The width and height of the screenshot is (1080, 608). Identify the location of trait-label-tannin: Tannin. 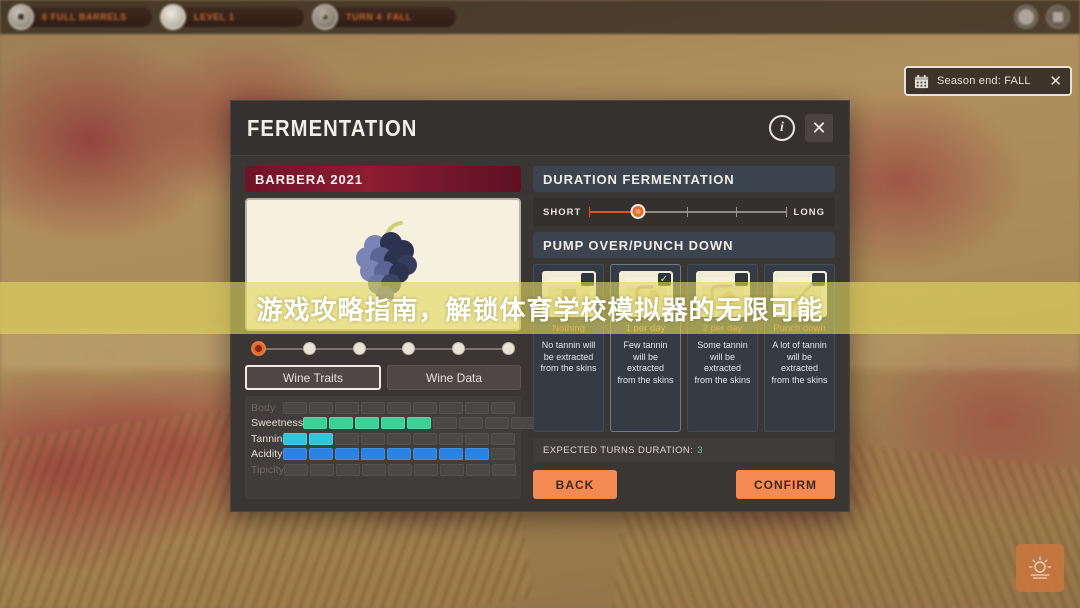
(267, 438).